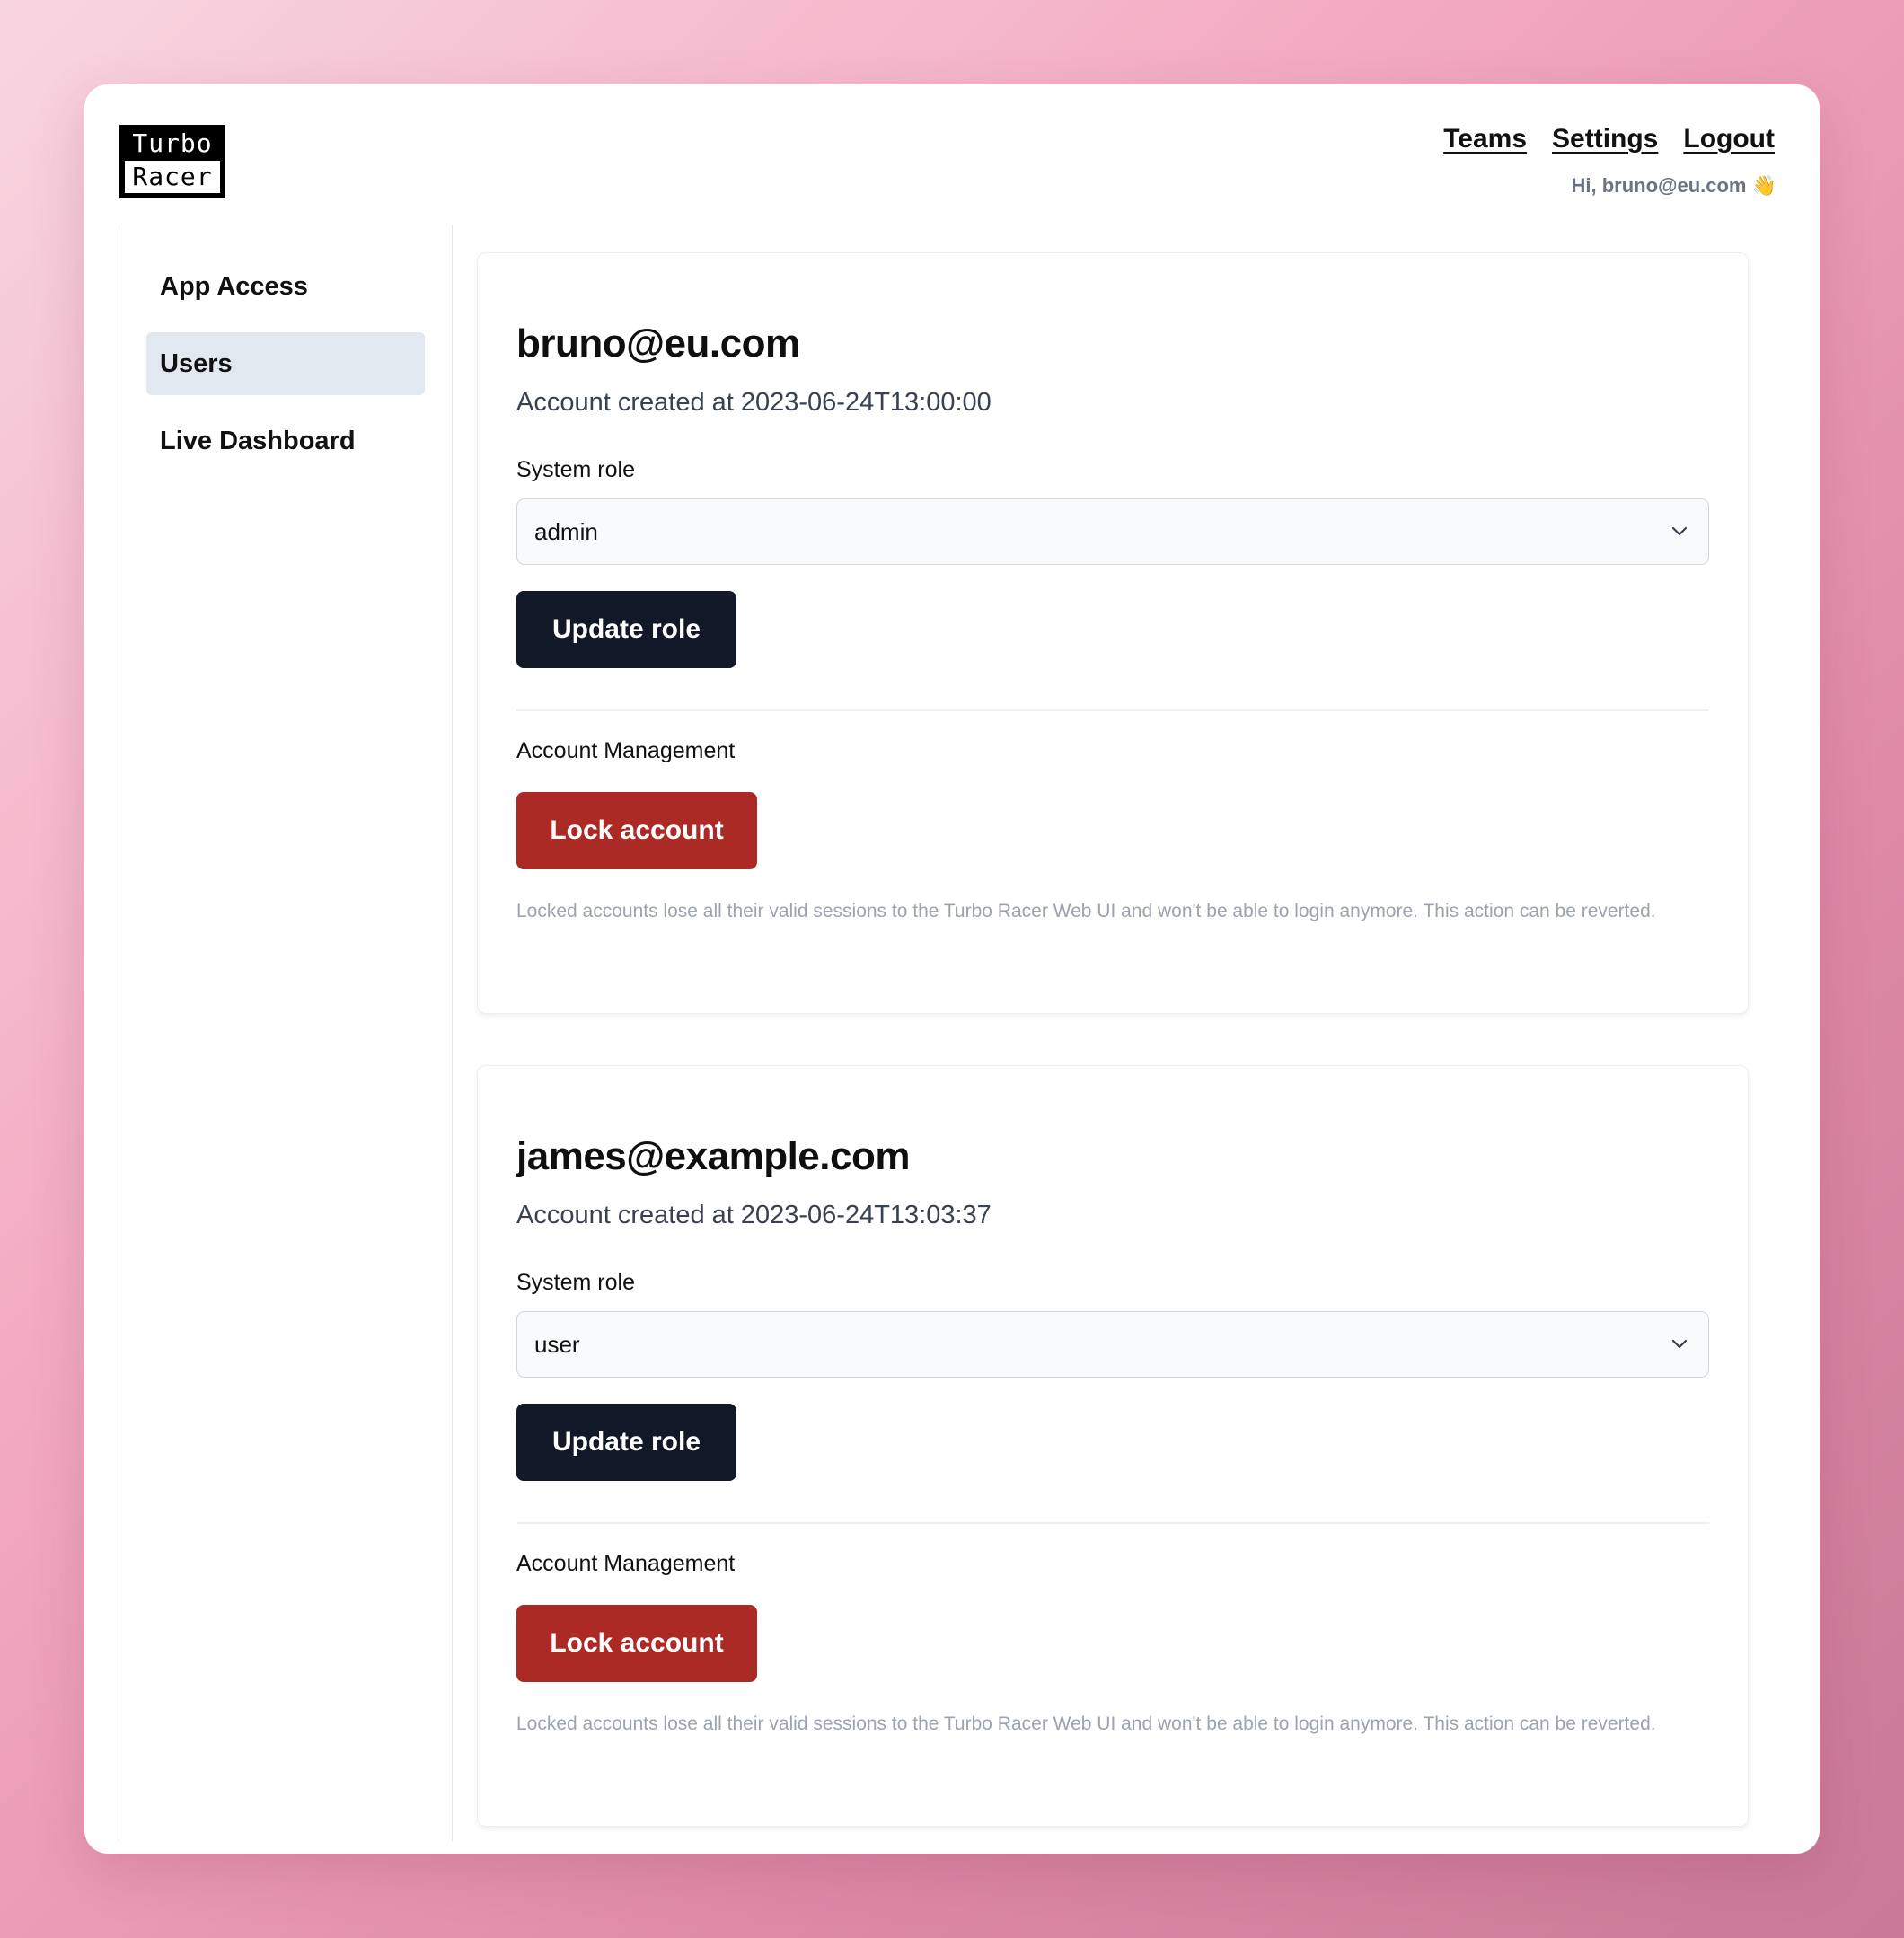 This screenshot has width=1904, height=1938. What do you see at coordinates (754, 403) in the screenshot?
I see `account-created-text: Account created at 2023-06-24T13:00:00` at bounding box center [754, 403].